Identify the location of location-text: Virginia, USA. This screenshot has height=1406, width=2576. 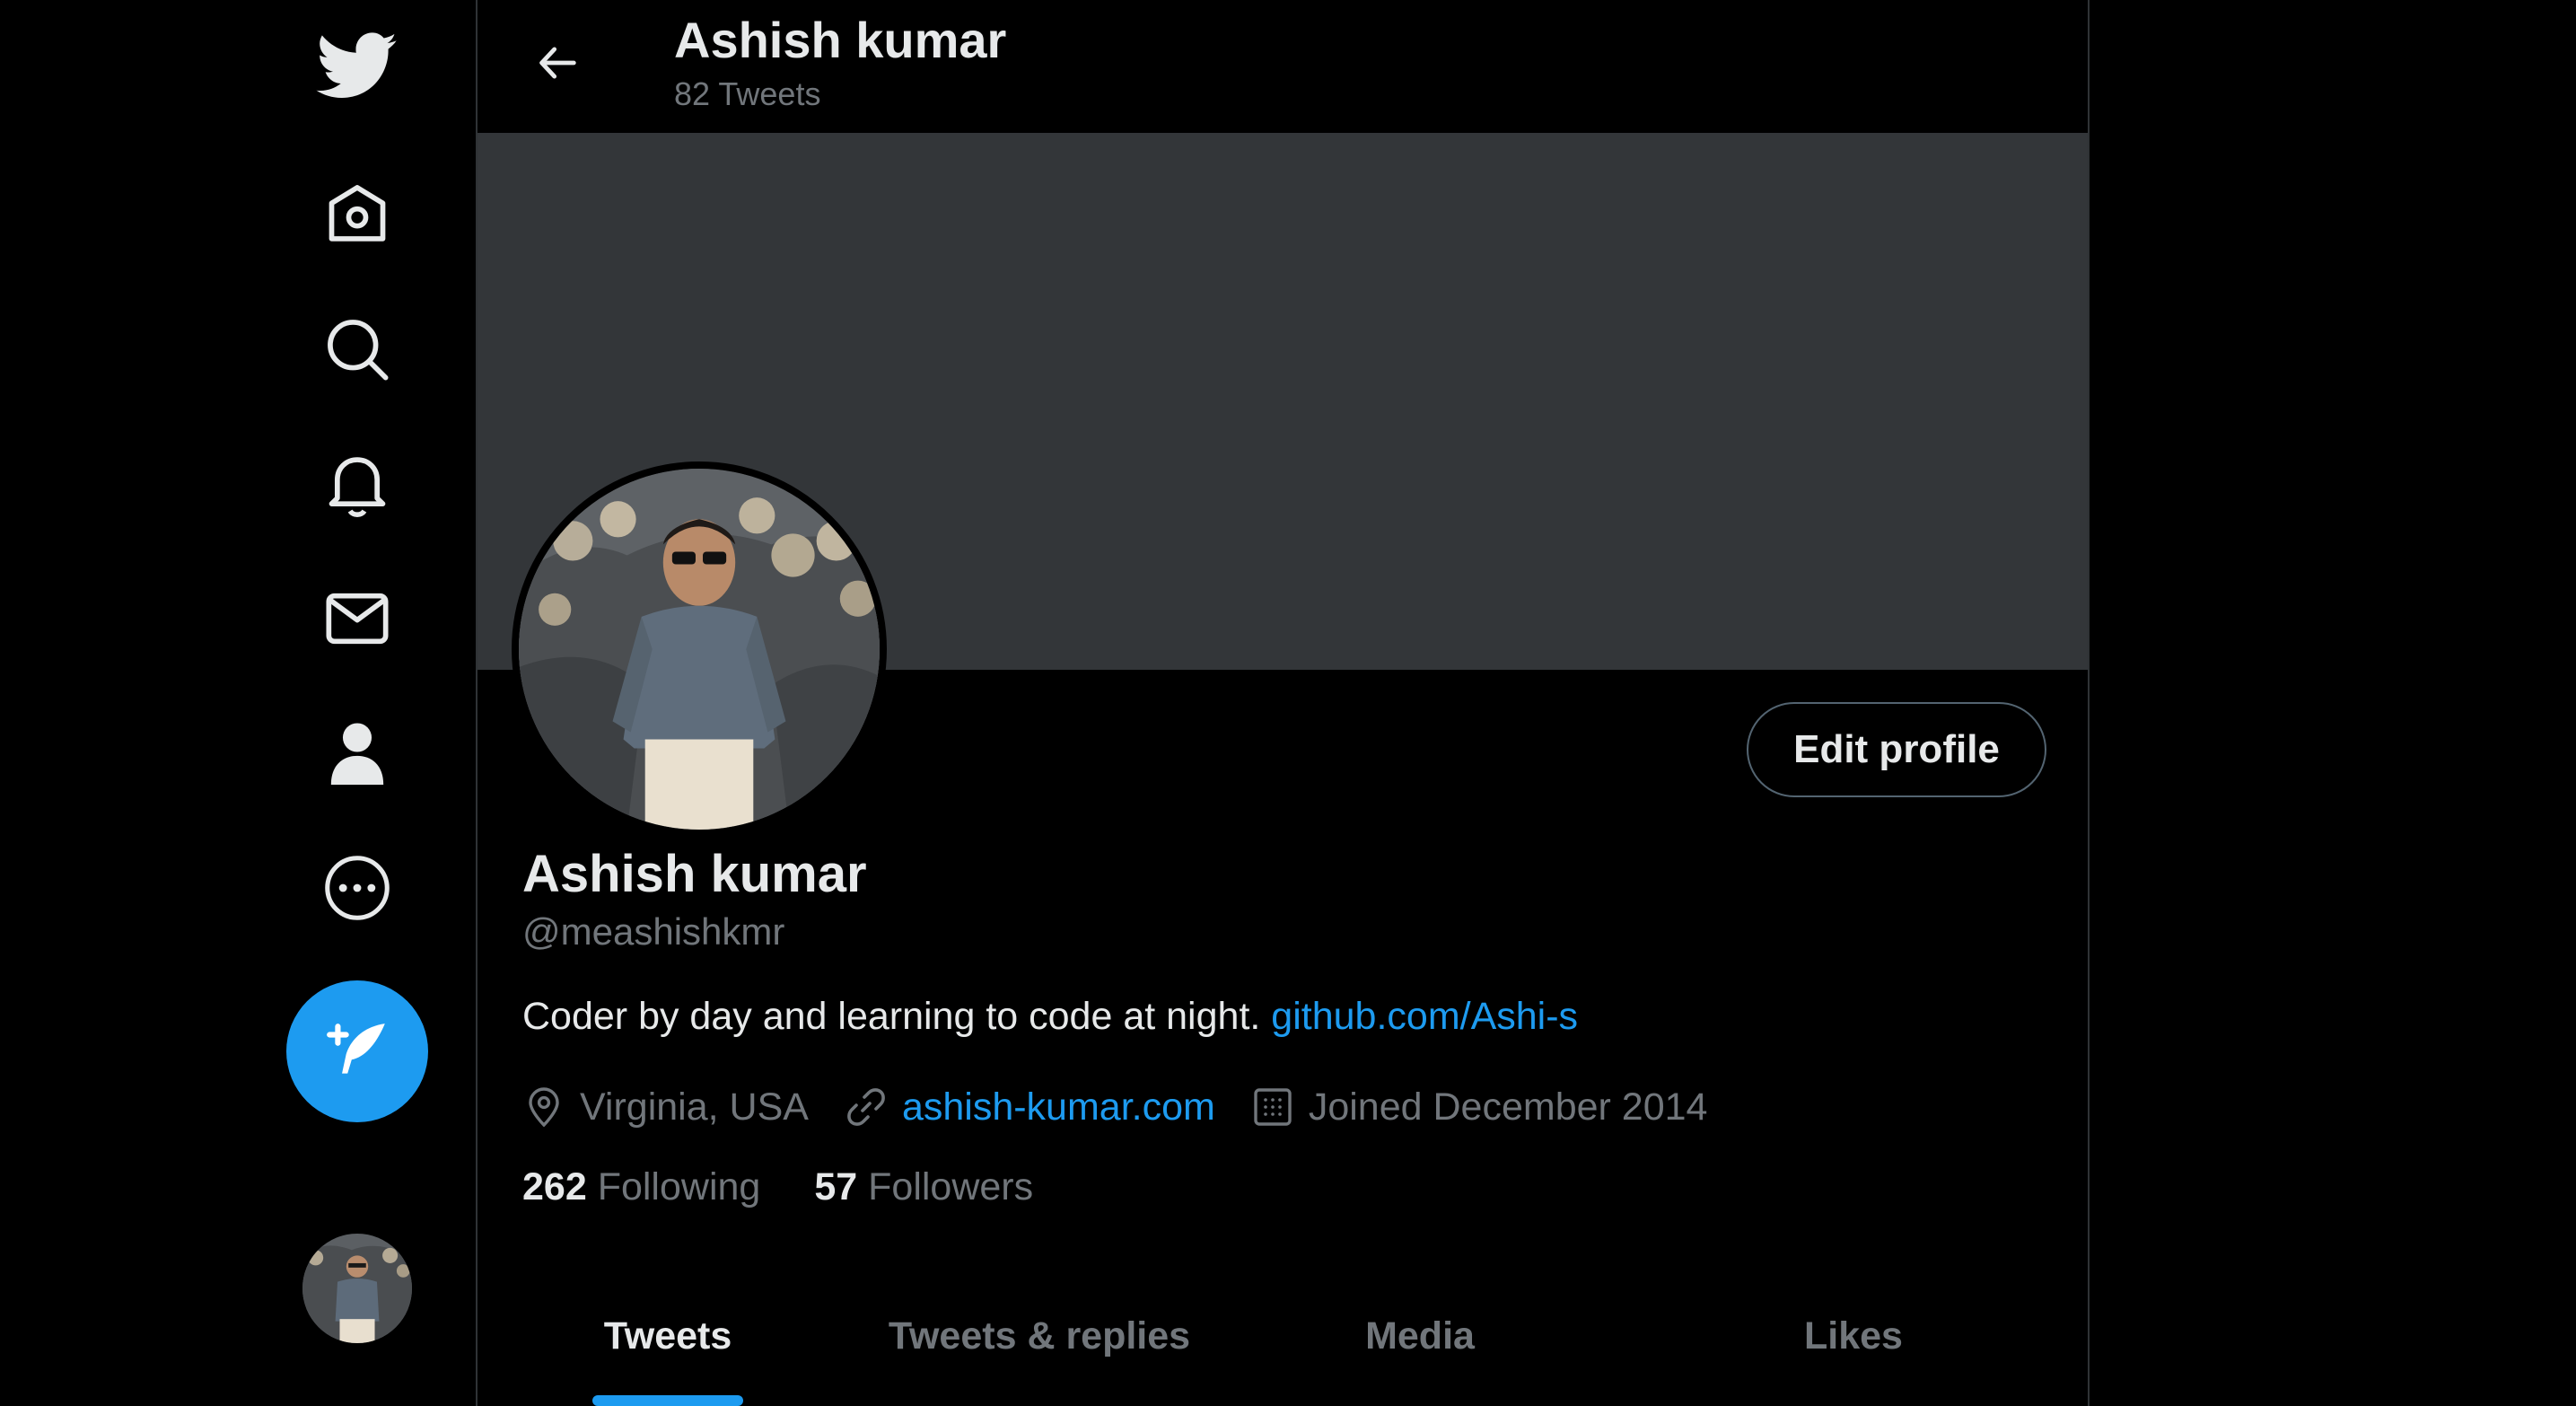
(694, 1107).